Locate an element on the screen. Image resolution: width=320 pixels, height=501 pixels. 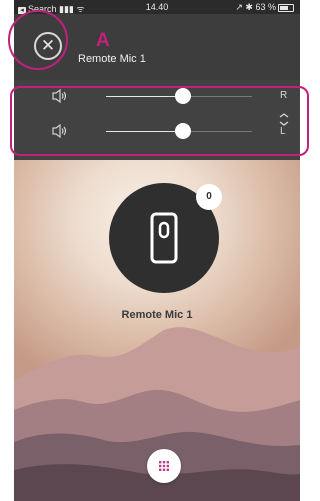
menu-grid-button is located at coordinates (164, 466).